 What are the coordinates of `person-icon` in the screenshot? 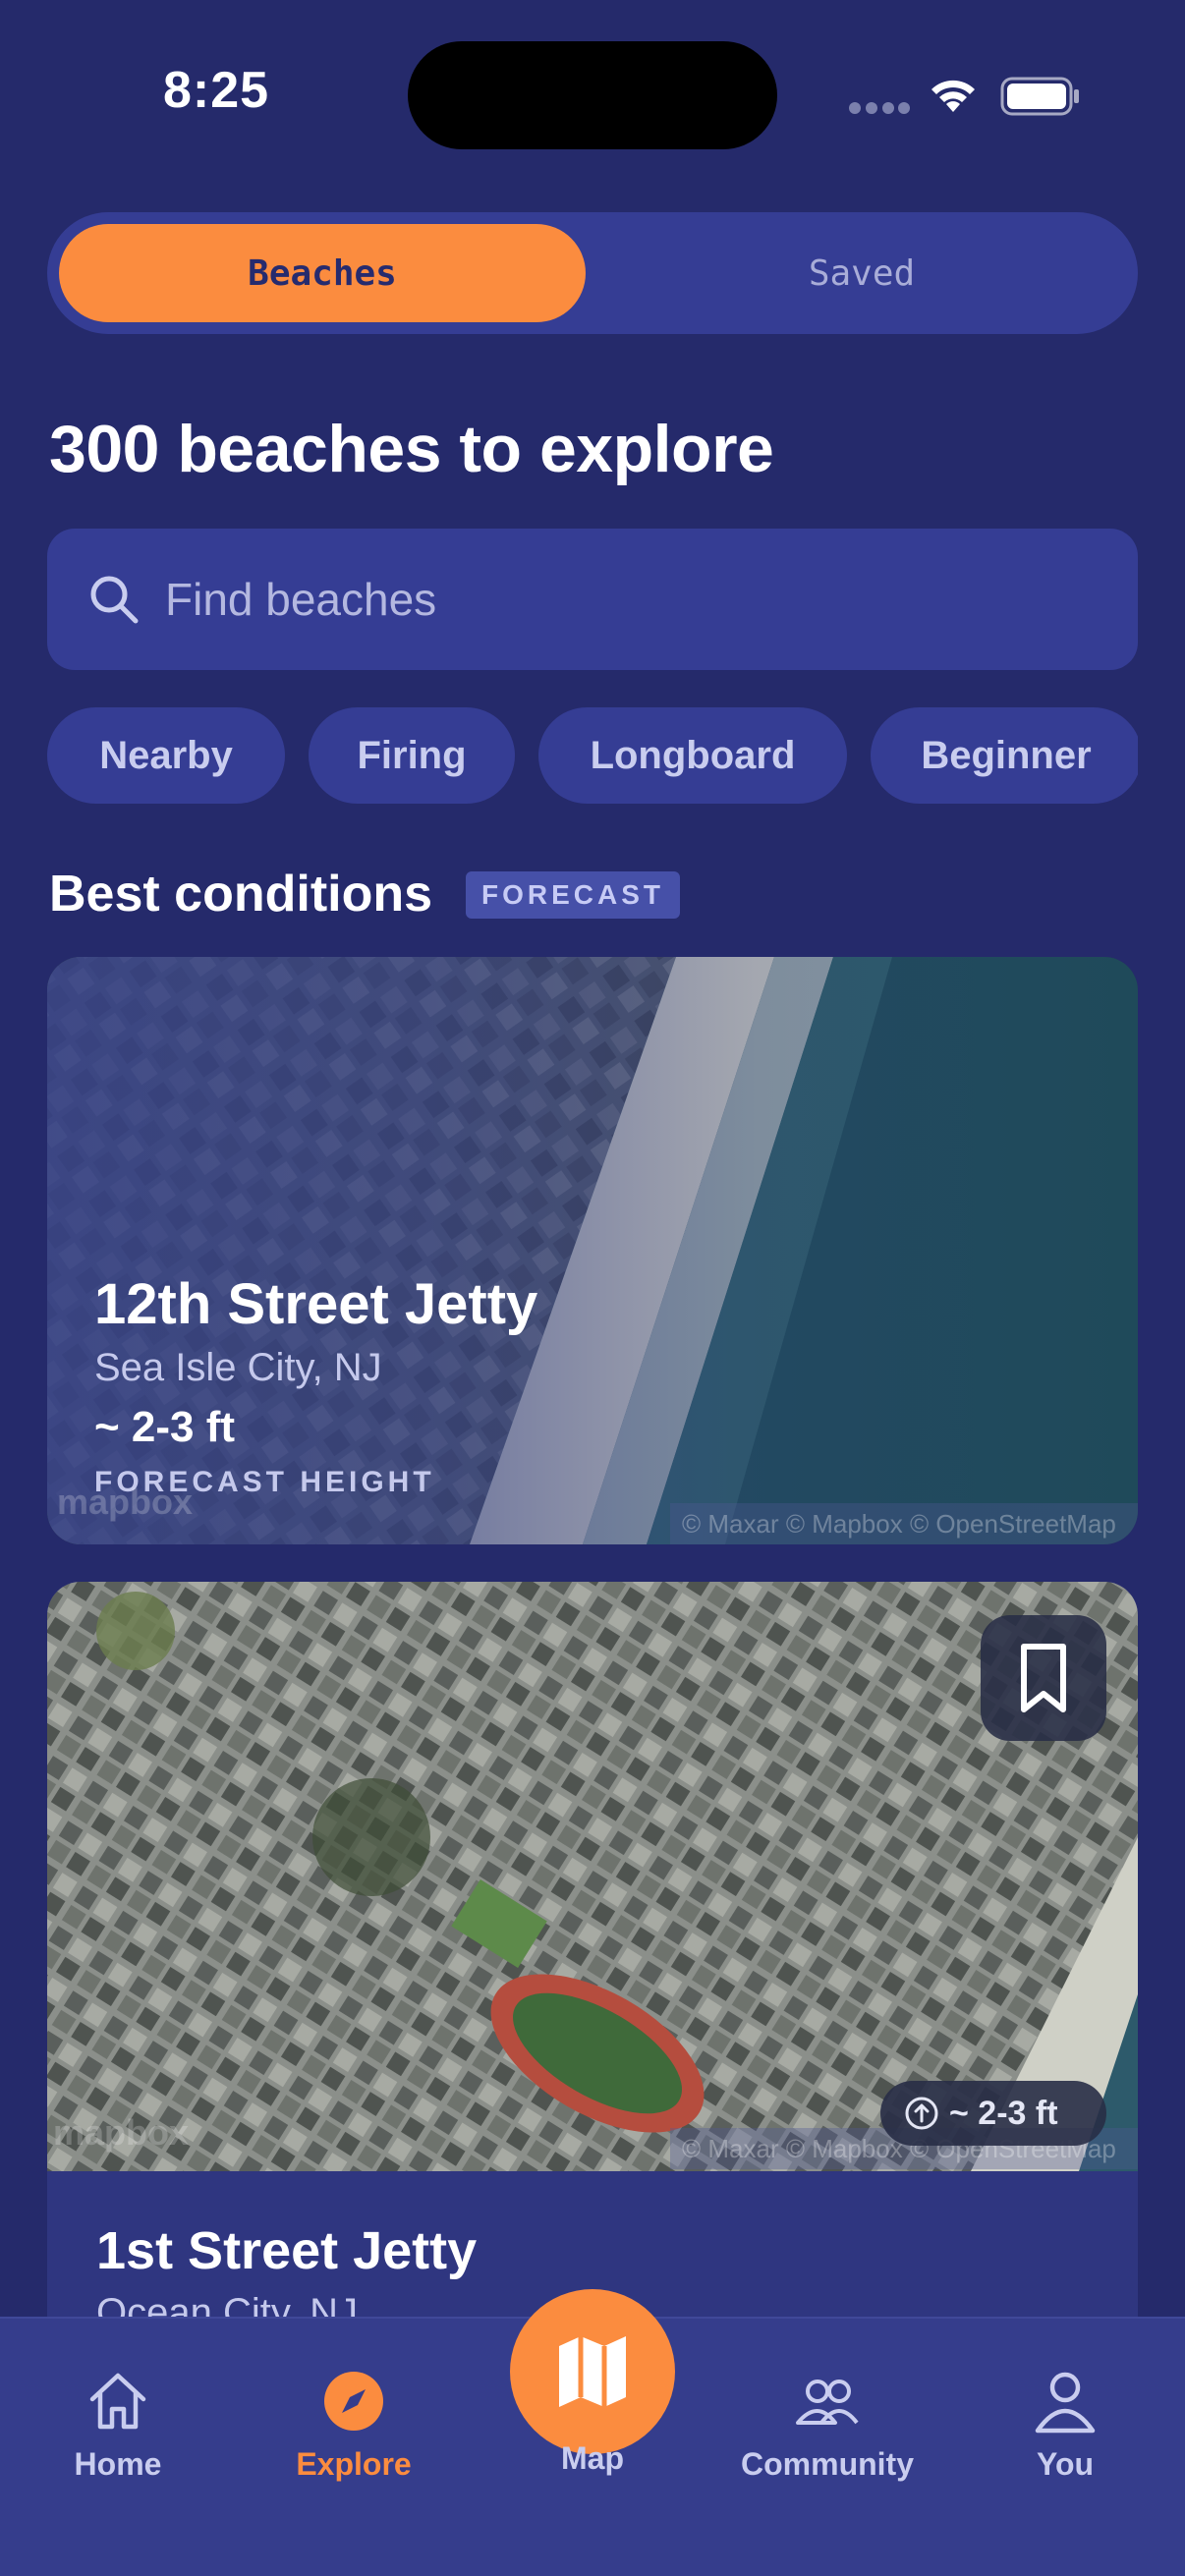 It's located at (1065, 2403).